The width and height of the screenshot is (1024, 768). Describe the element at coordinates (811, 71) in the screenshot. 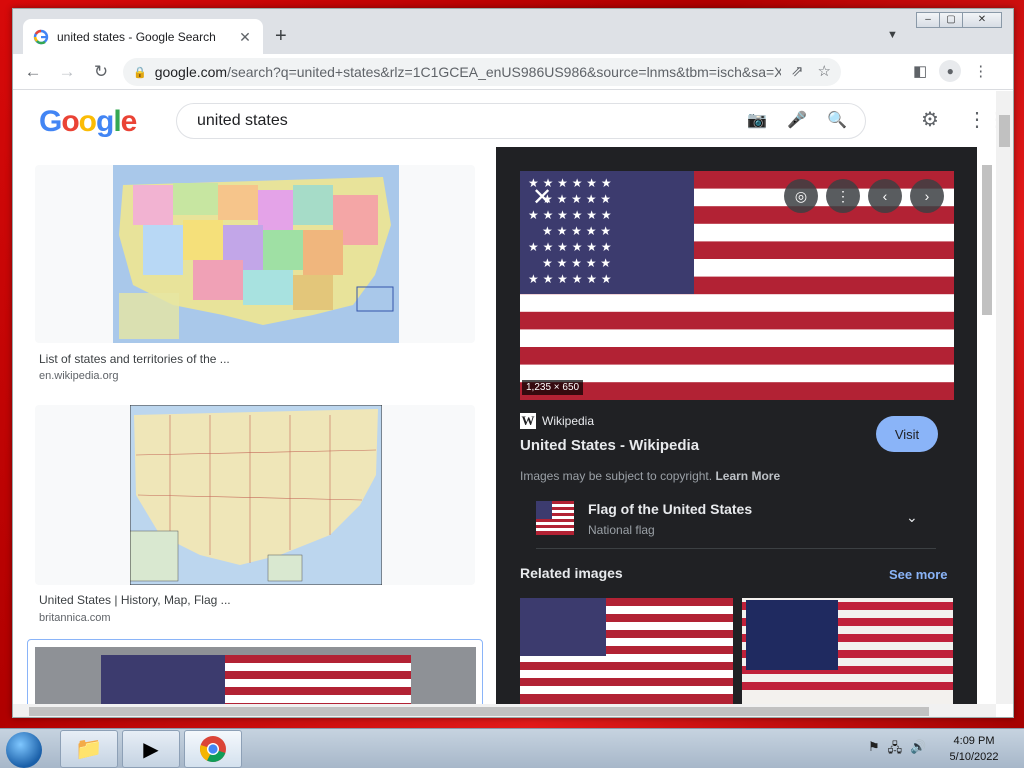

I see `omnibox-icons: ⇗ ☆` at that location.